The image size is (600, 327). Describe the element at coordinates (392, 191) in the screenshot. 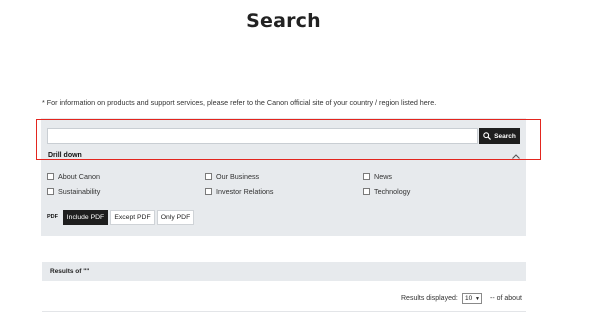

I see `category-label: Technology` at that location.